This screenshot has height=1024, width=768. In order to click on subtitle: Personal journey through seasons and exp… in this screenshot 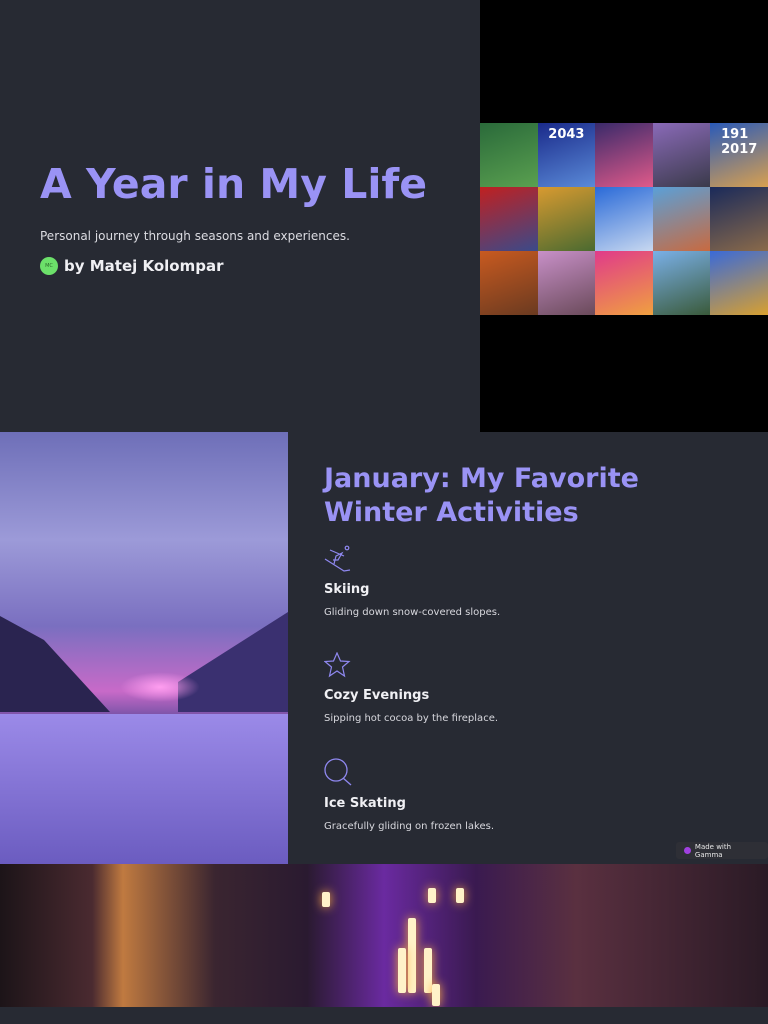, I will do `click(195, 236)`.